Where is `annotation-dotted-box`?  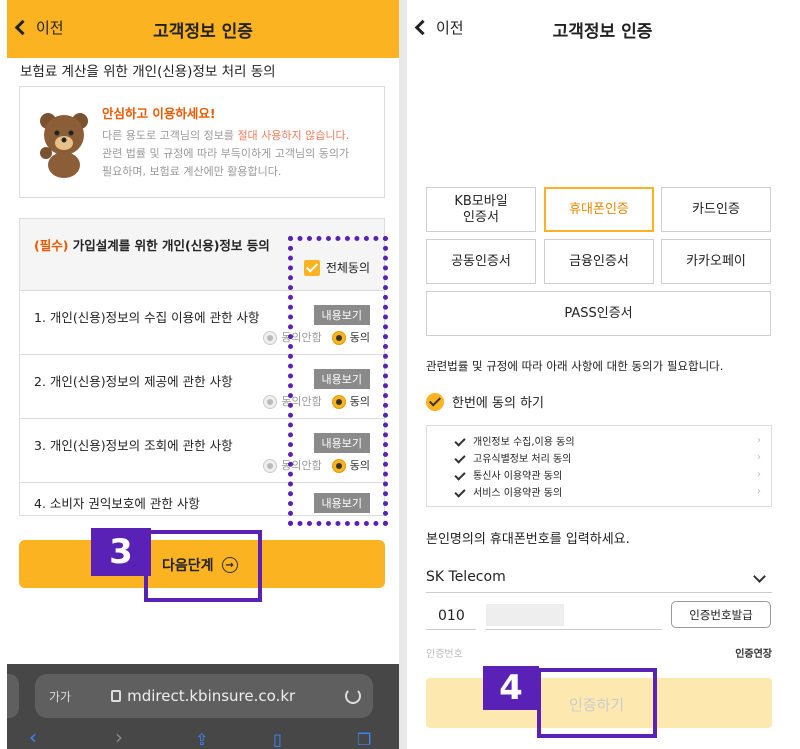 annotation-dotted-box is located at coordinates (338, 381).